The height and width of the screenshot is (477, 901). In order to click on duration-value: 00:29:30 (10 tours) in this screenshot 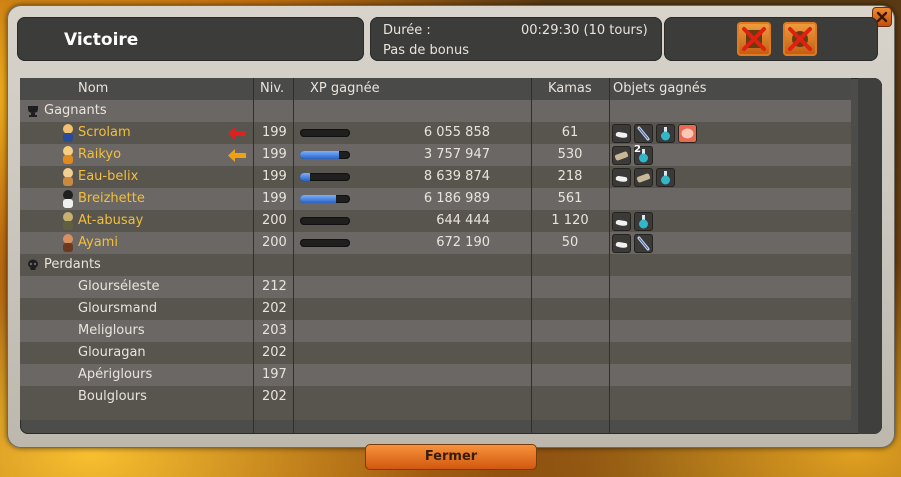, I will do `click(584, 30)`.